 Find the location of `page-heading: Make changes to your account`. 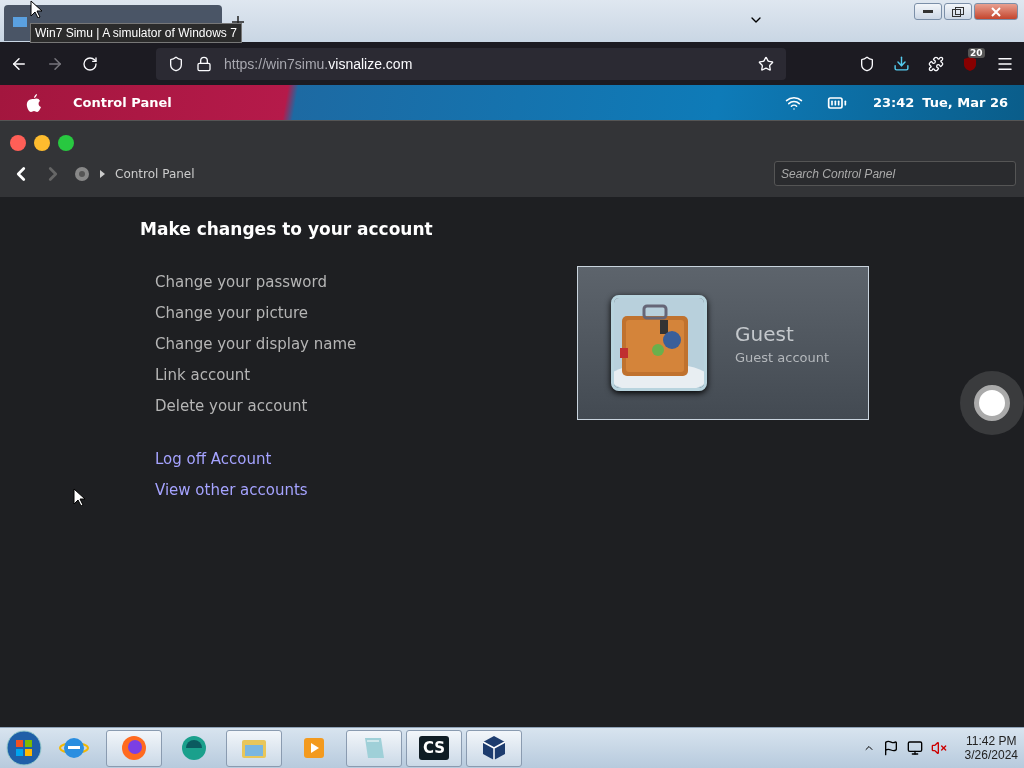

page-heading: Make changes to your account is located at coordinates (287, 229).